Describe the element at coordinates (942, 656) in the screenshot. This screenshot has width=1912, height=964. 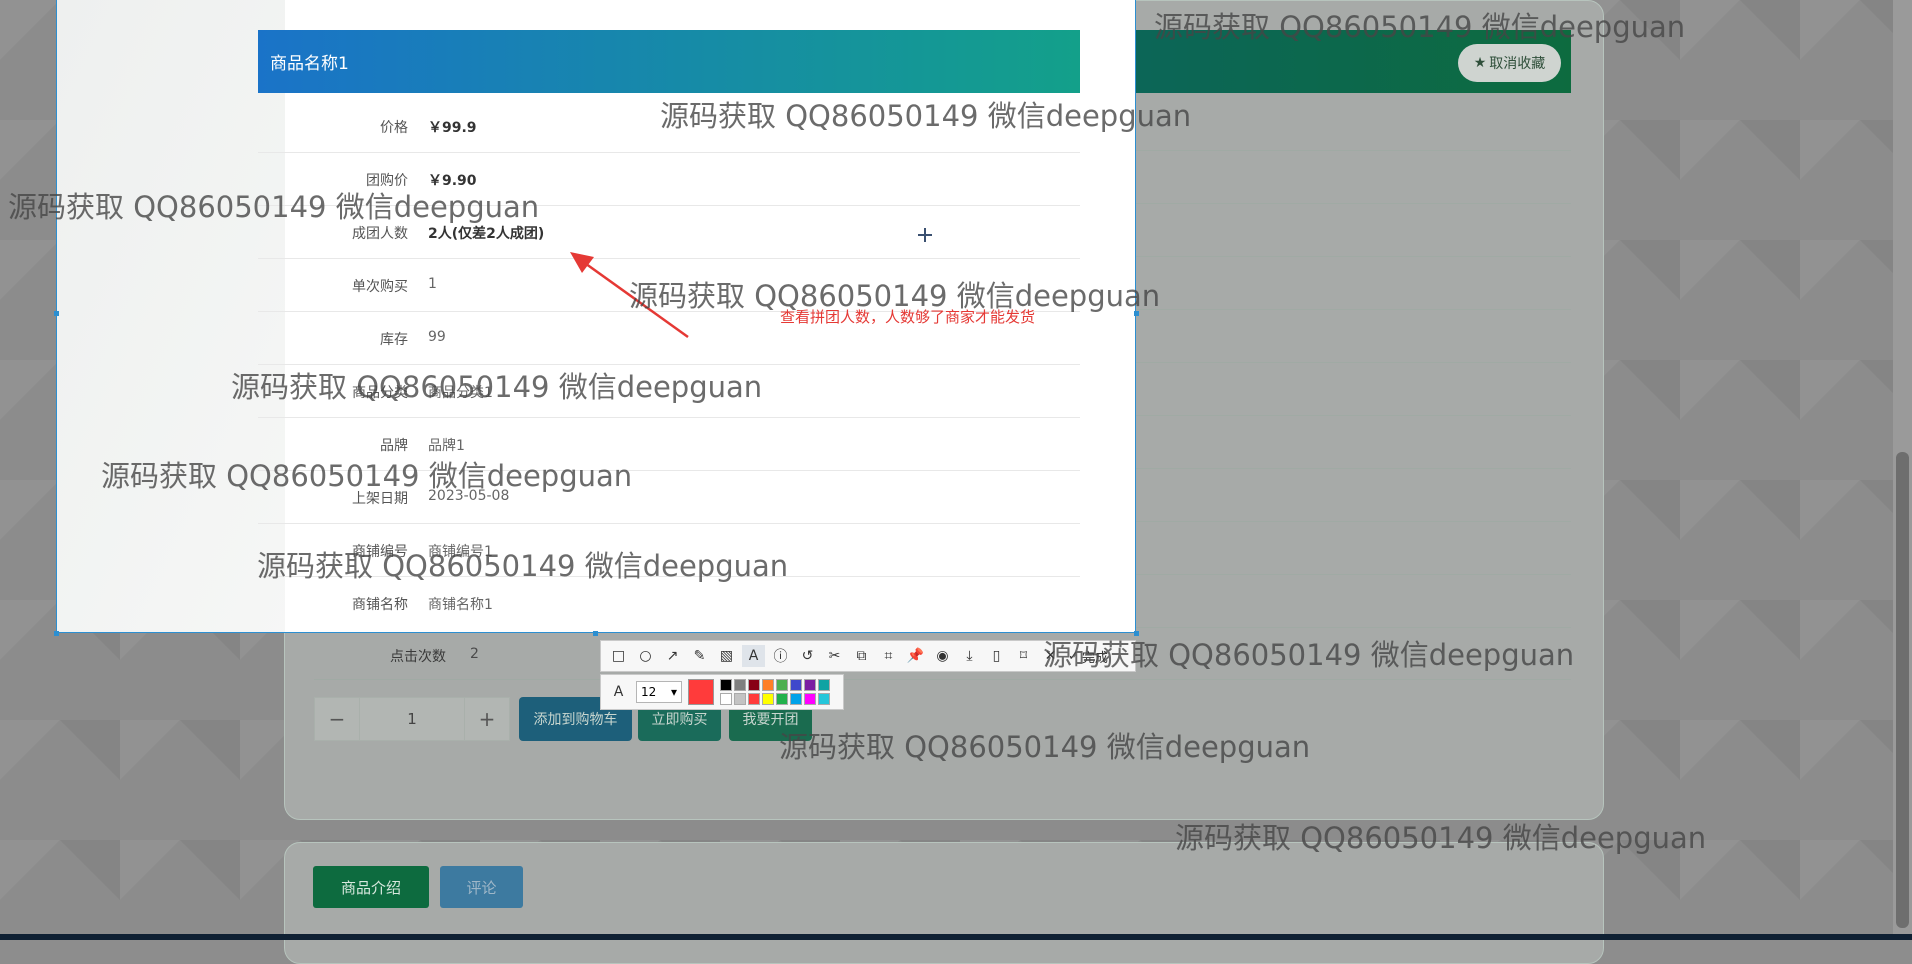
I see `record-icon: ◉` at that location.